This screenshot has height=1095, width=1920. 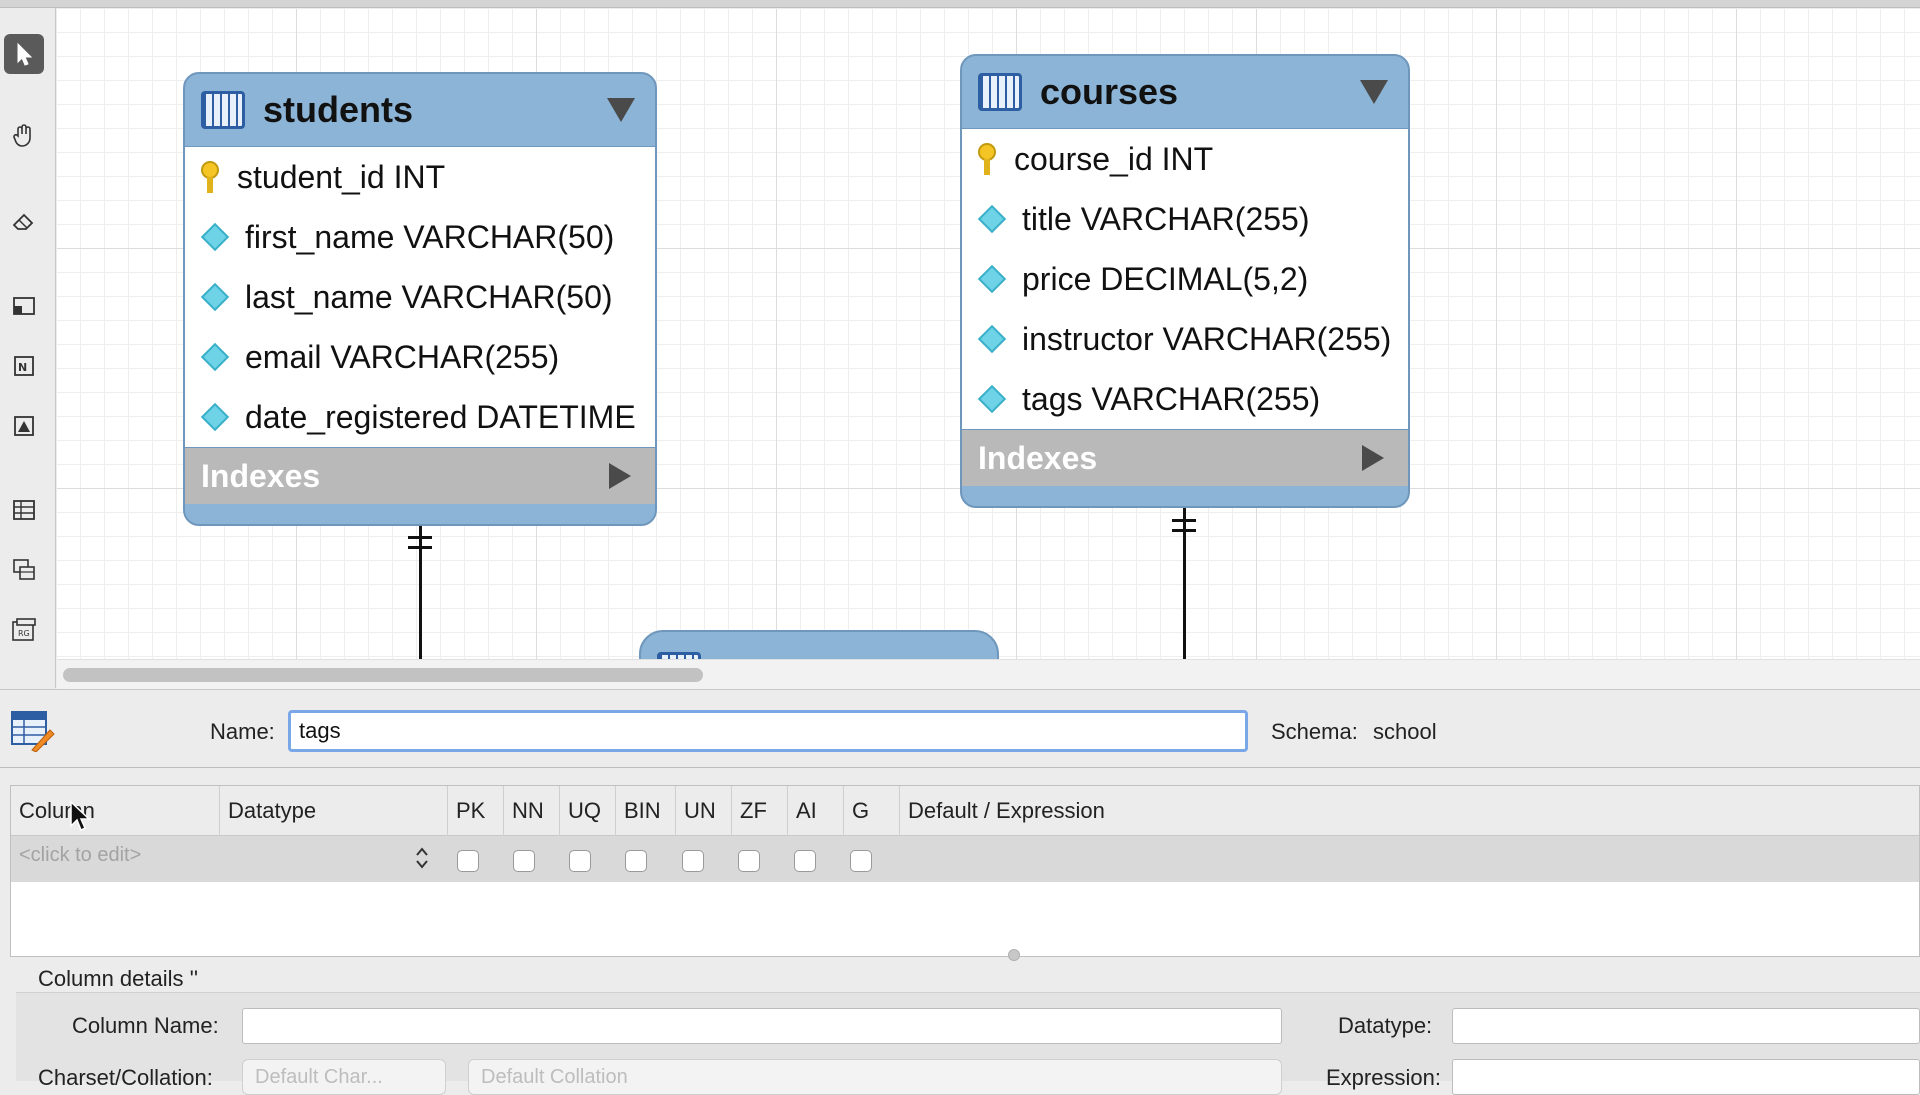 I want to click on uq-checkbox, so click(x=580, y=861).